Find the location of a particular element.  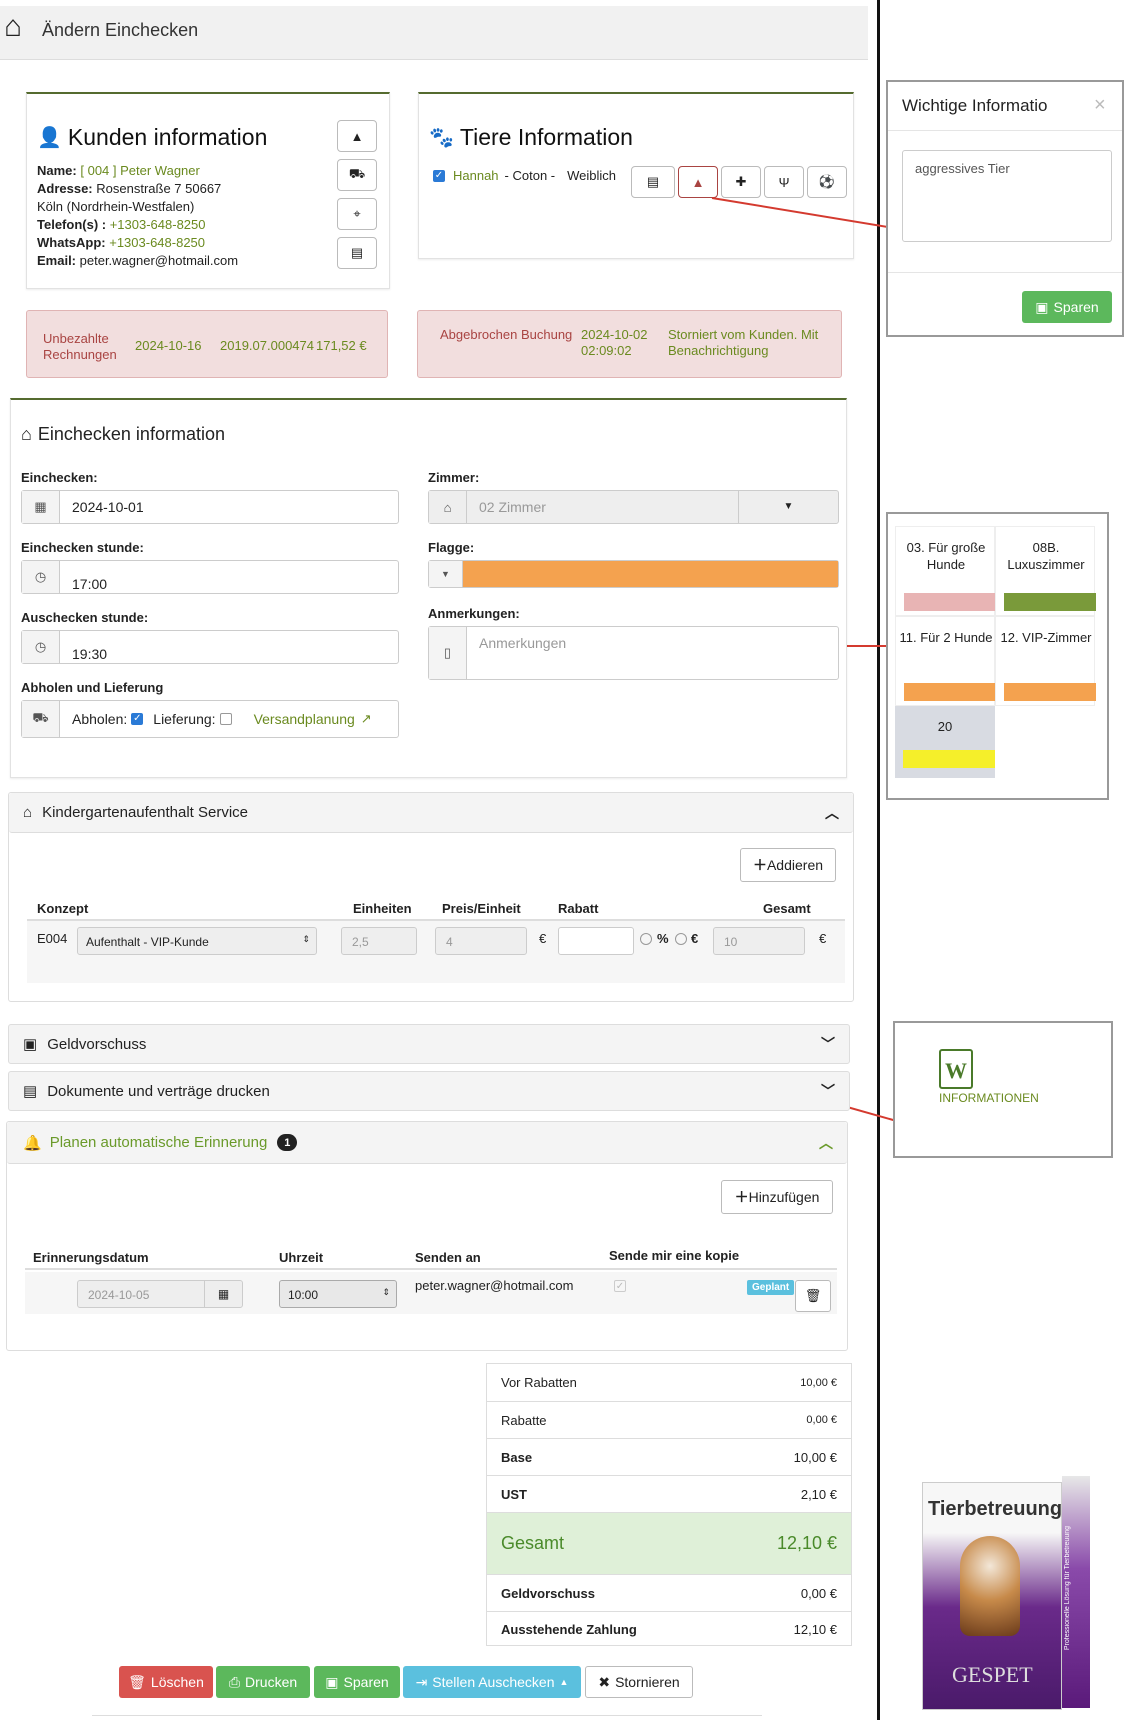

checkin-title: ⌂ Einchecken information is located at coordinates (123, 434).